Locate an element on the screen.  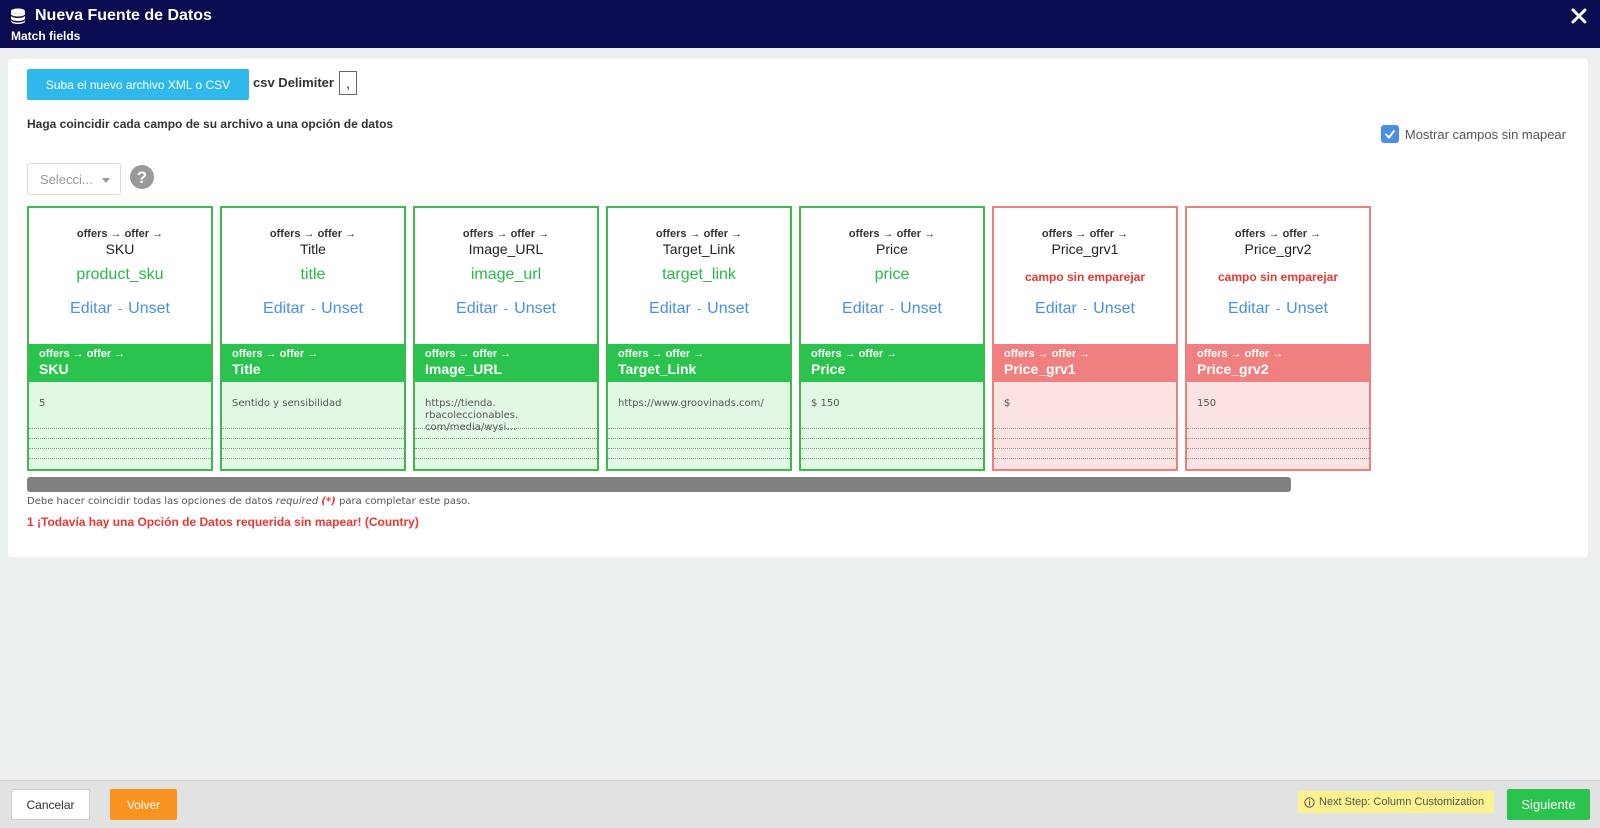
upload-file-button: Suba el nuevo archivo XML o CSV is located at coordinates (138, 84).